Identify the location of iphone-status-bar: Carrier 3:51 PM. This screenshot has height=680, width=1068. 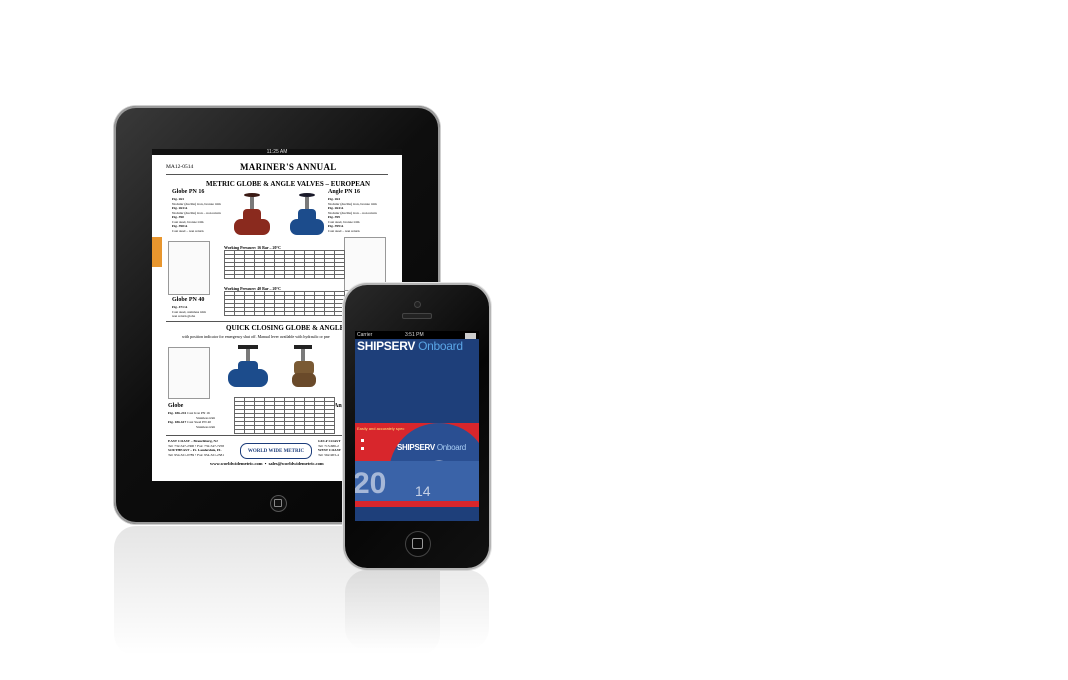
(417, 335).